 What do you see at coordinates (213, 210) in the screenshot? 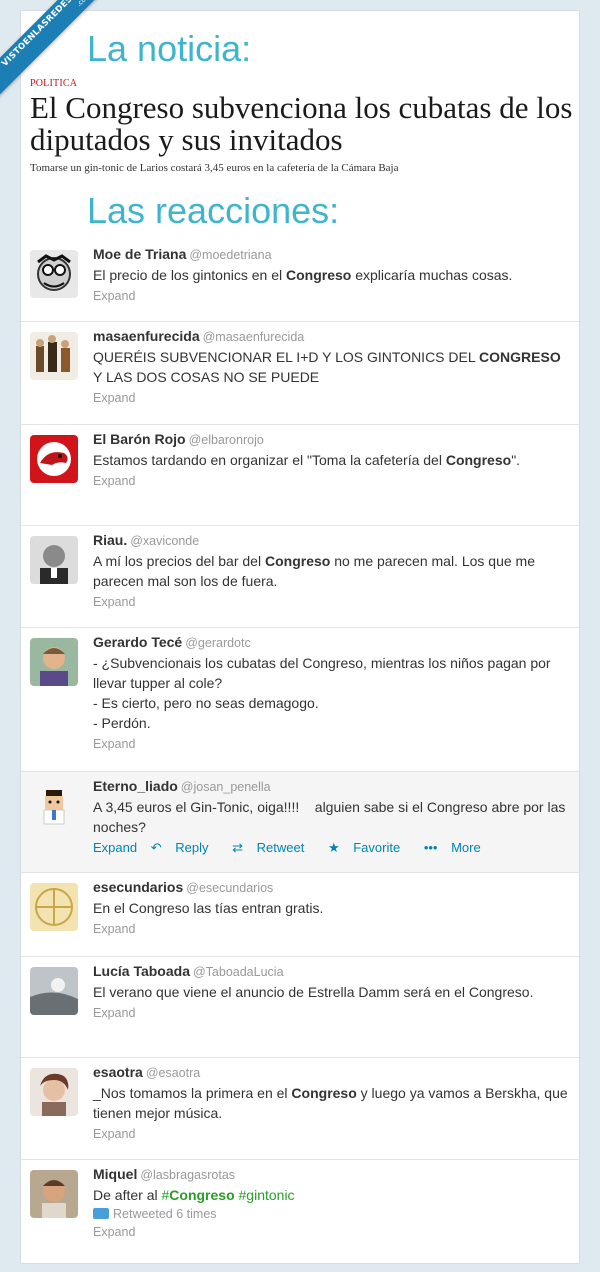
I see `reactions-heading: Las reacciones:` at bounding box center [213, 210].